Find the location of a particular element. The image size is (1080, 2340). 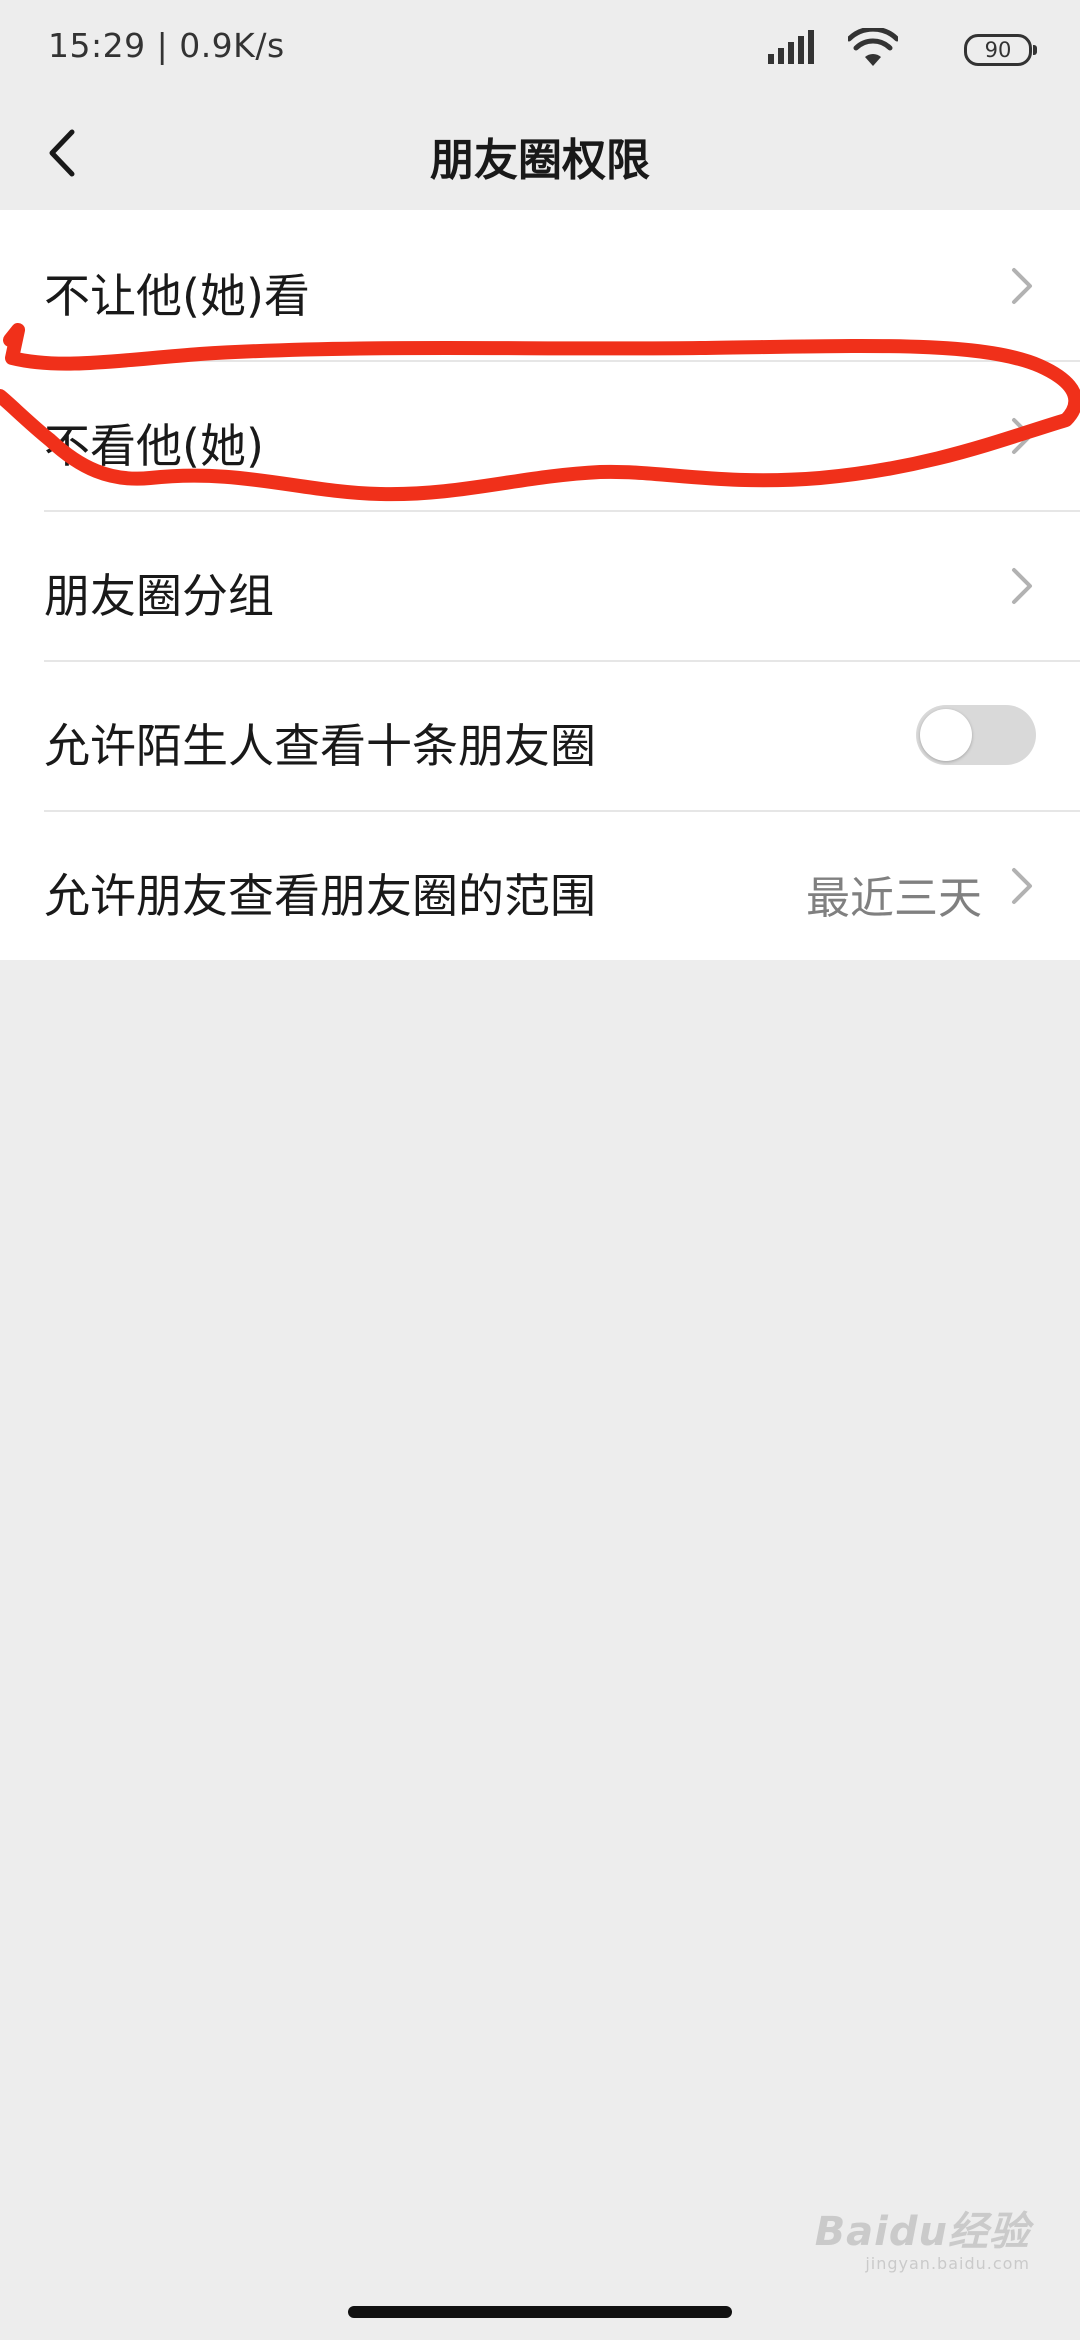

row-label: 不看他(她) is located at coordinates (154, 446).